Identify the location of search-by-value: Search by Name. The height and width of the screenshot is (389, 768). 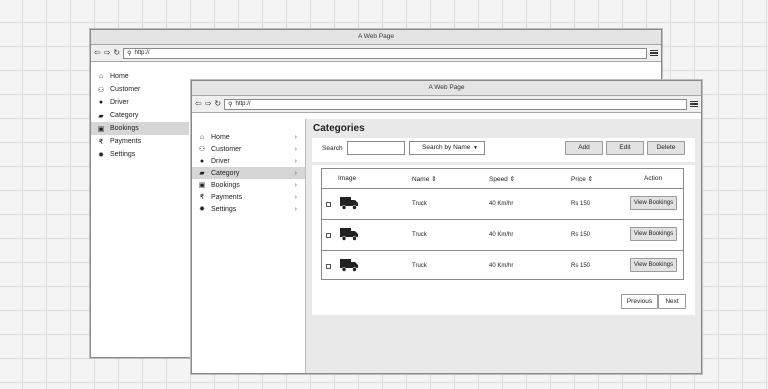
(446, 147).